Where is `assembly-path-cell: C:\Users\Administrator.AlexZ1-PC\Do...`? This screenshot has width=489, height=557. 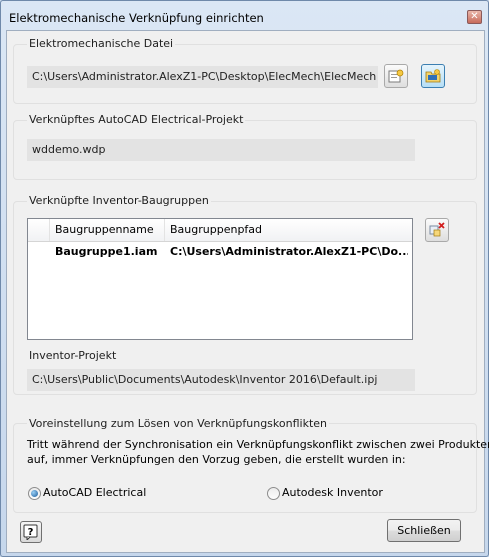
assembly-path-cell: C:\Users\Administrator.AlexZ1-PC\Do... is located at coordinates (289, 251).